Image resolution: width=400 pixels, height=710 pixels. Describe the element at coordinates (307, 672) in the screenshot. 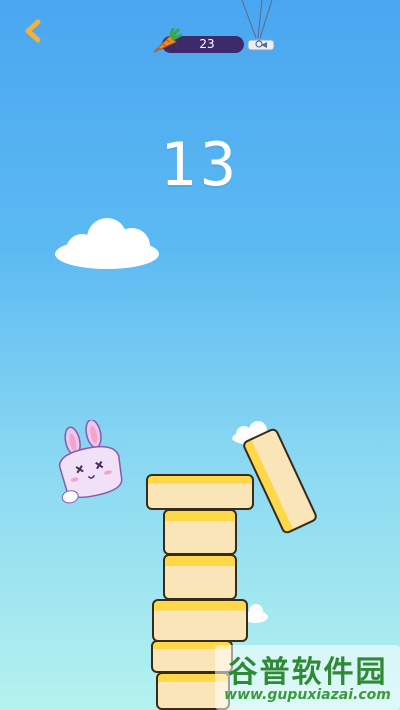

I see `watermark-logo: 谷普软件园` at that location.